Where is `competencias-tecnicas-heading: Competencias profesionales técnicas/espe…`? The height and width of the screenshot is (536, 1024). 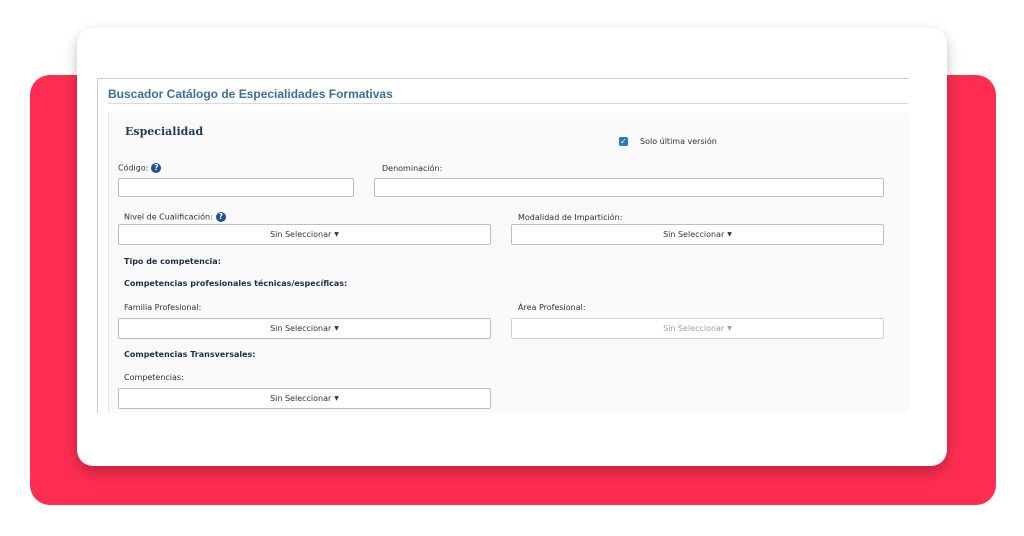 competencias-tecnicas-heading: Competencias profesionales técnicas/espe… is located at coordinates (236, 283).